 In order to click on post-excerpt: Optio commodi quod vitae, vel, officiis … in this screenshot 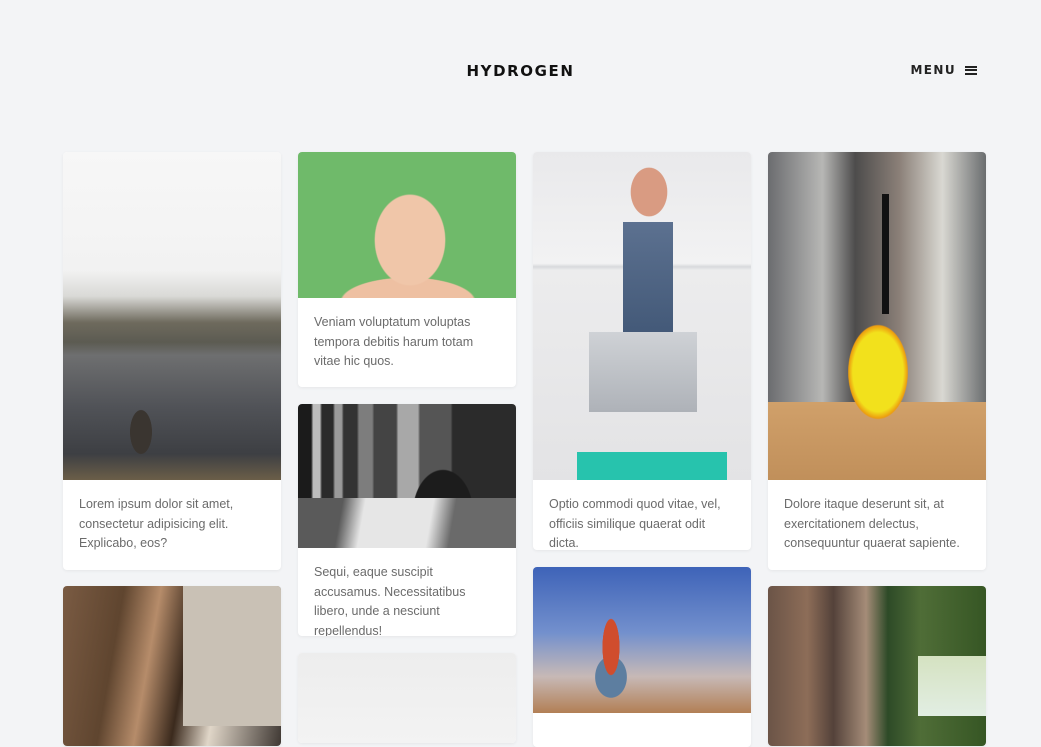, I will do `click(635, 523)`.